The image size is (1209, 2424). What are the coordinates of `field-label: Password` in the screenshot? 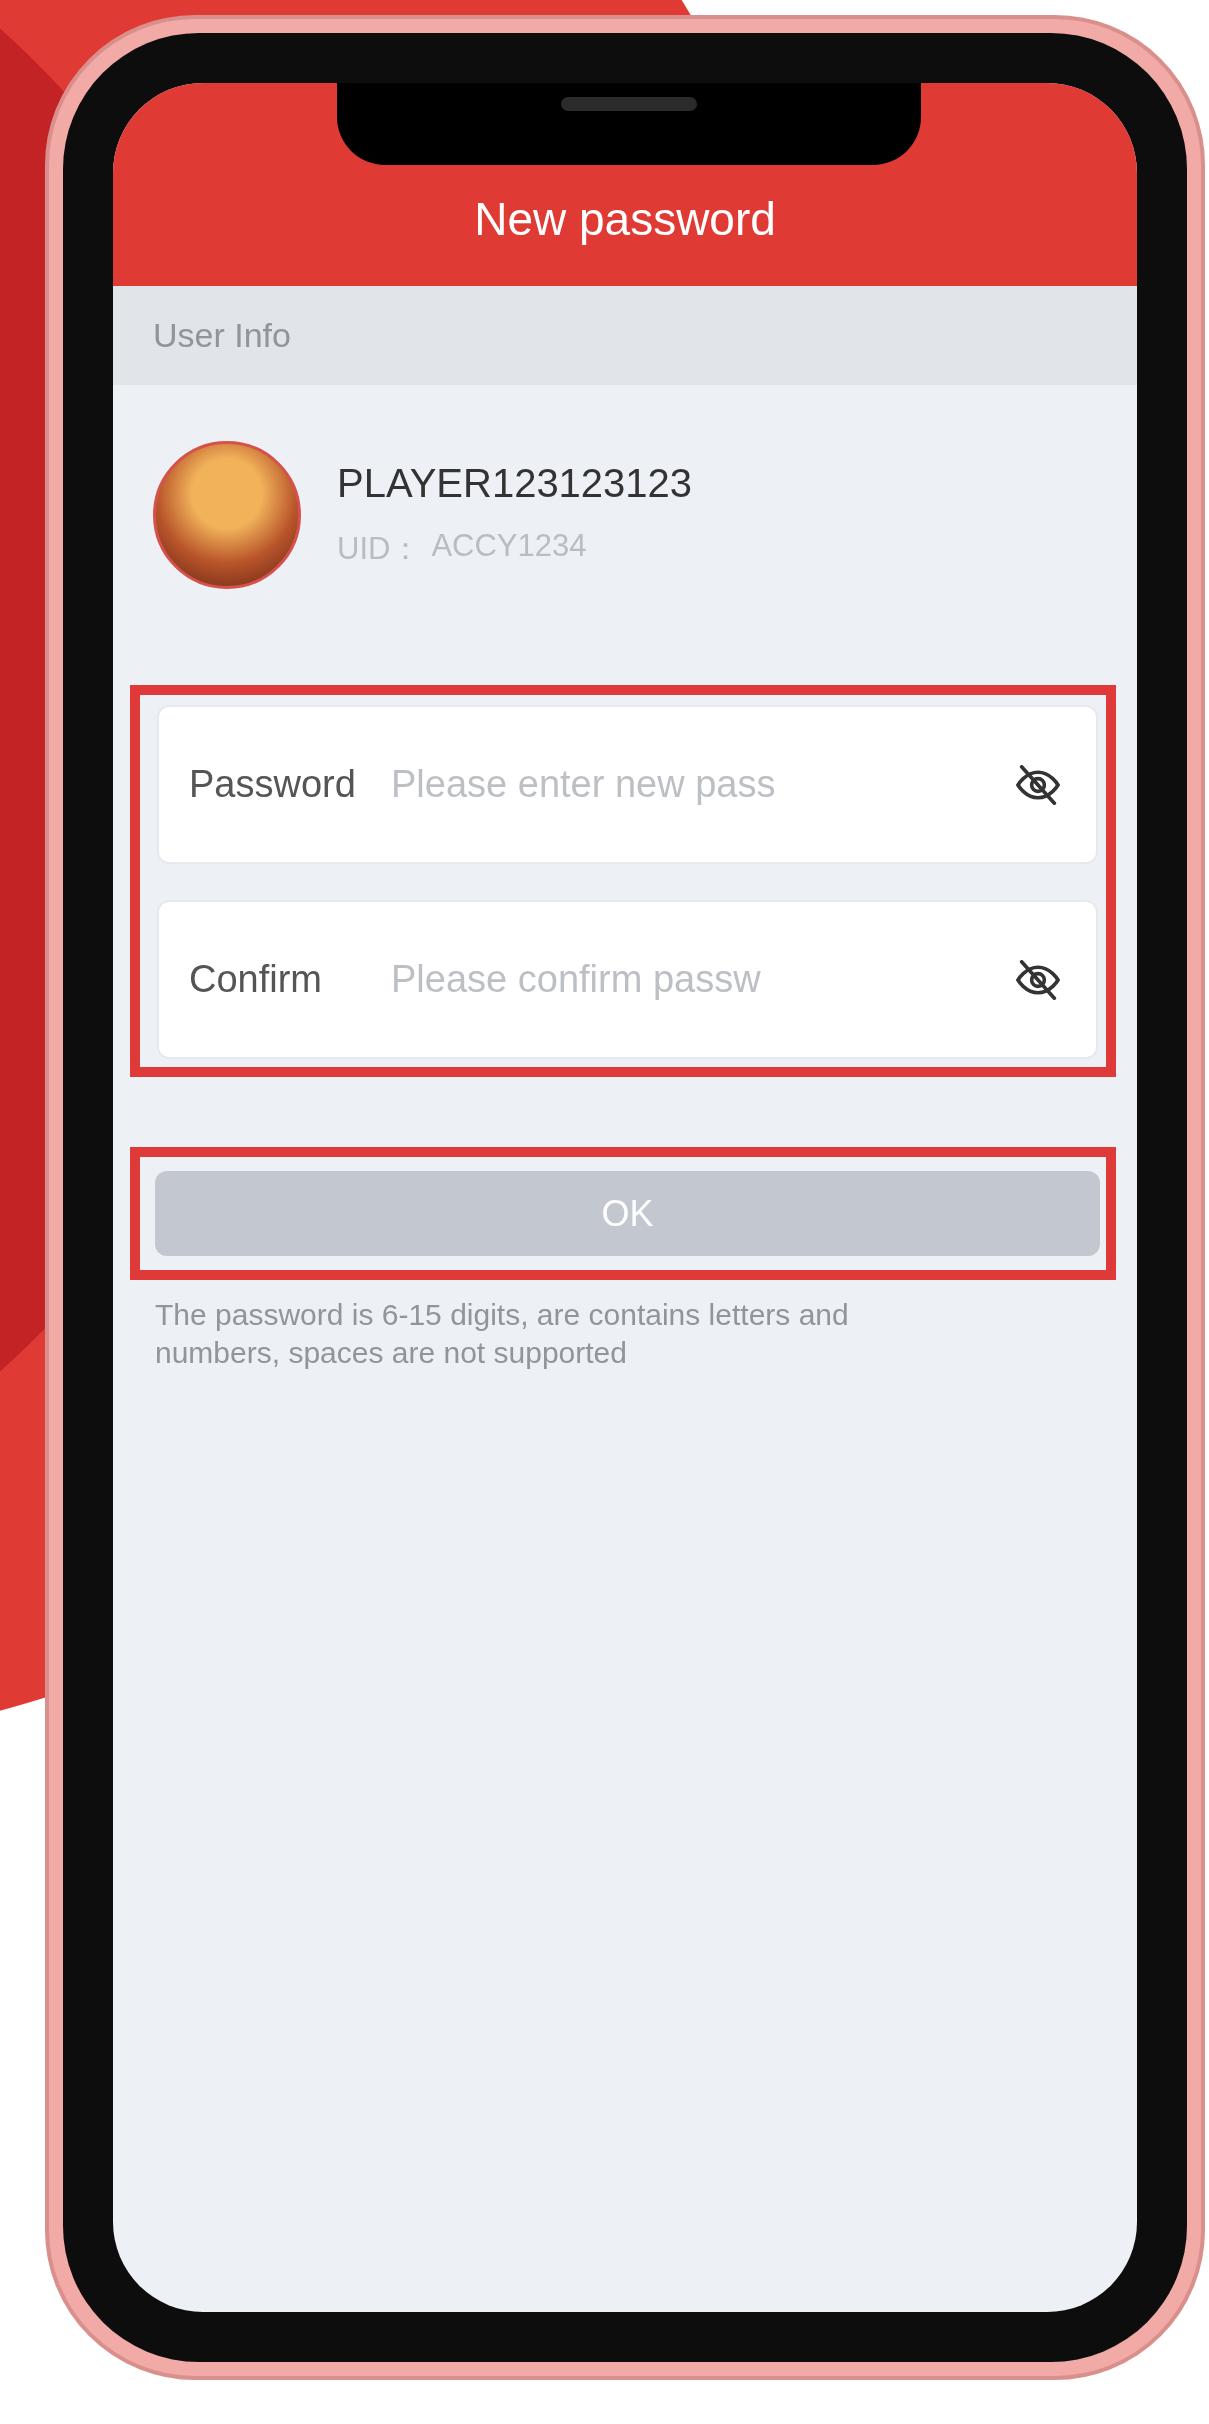 It's located at (273, 784).